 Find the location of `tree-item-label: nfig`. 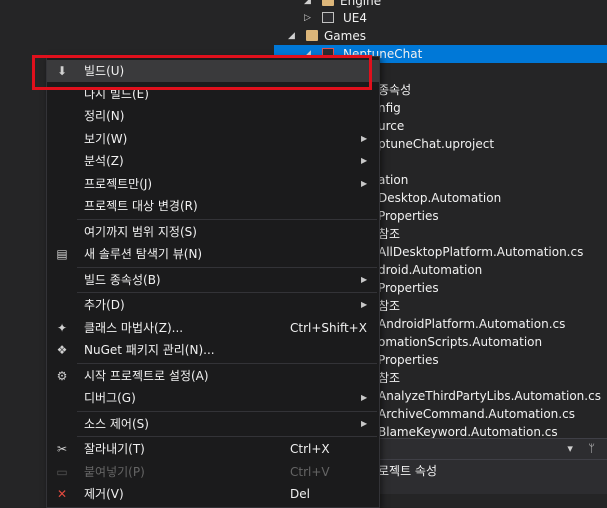

tree-item-label: nfig is located at coordinates (389, 108).